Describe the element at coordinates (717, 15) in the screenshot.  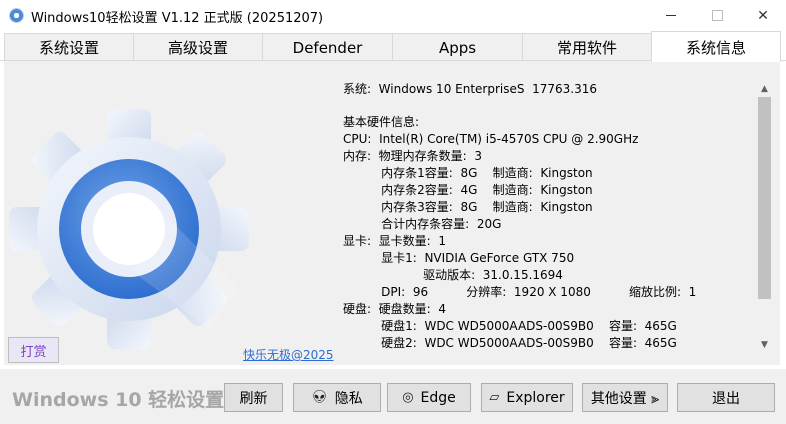
I see `maximize-button` at that location.